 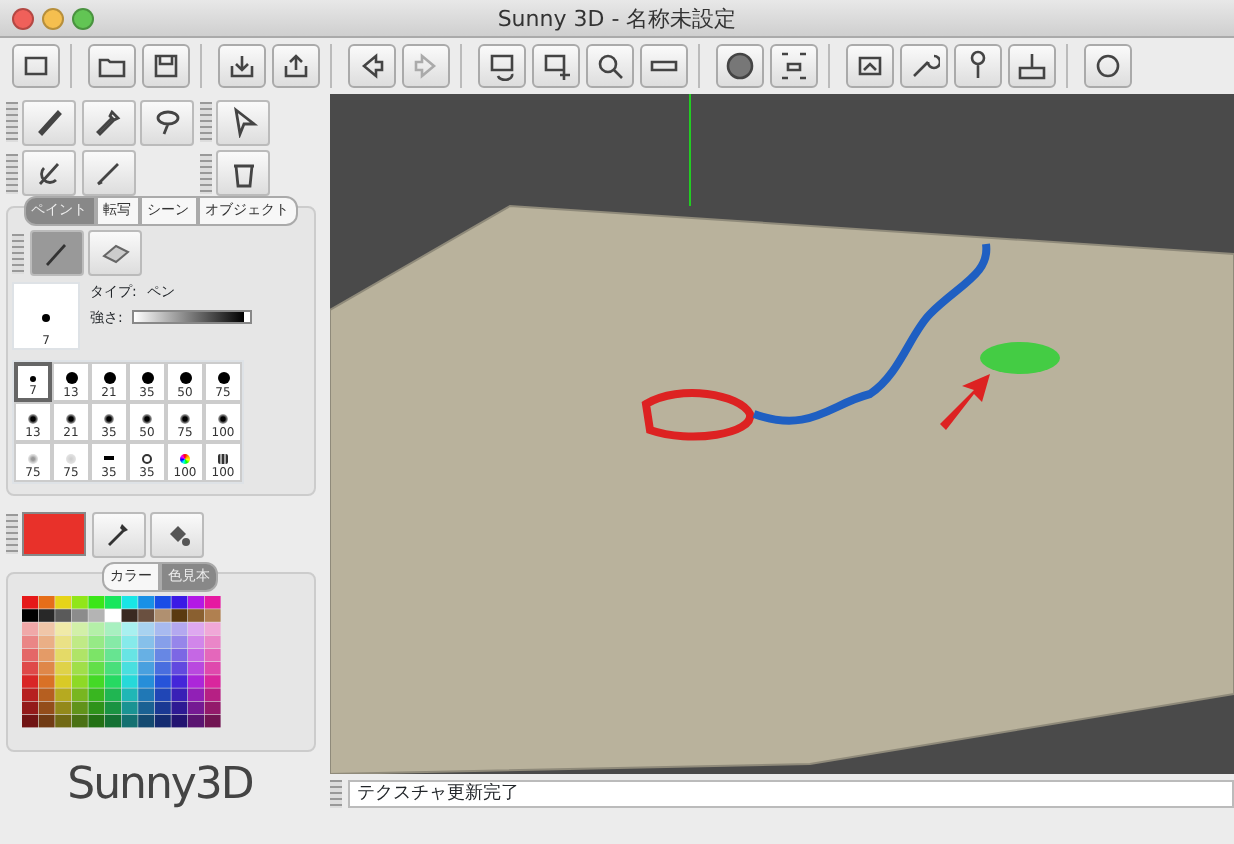 I want to click on export-icon, so click(x=296, y=66).